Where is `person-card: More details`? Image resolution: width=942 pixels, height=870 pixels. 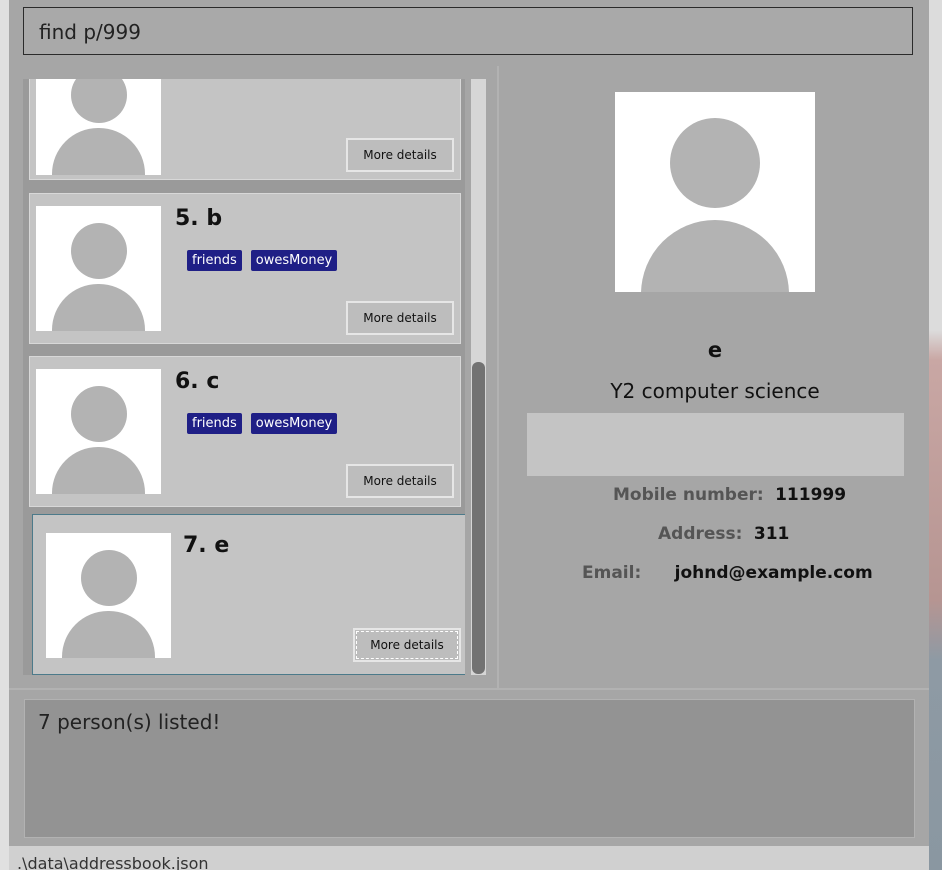 person-card: More details is located at coordinates (245, 129).